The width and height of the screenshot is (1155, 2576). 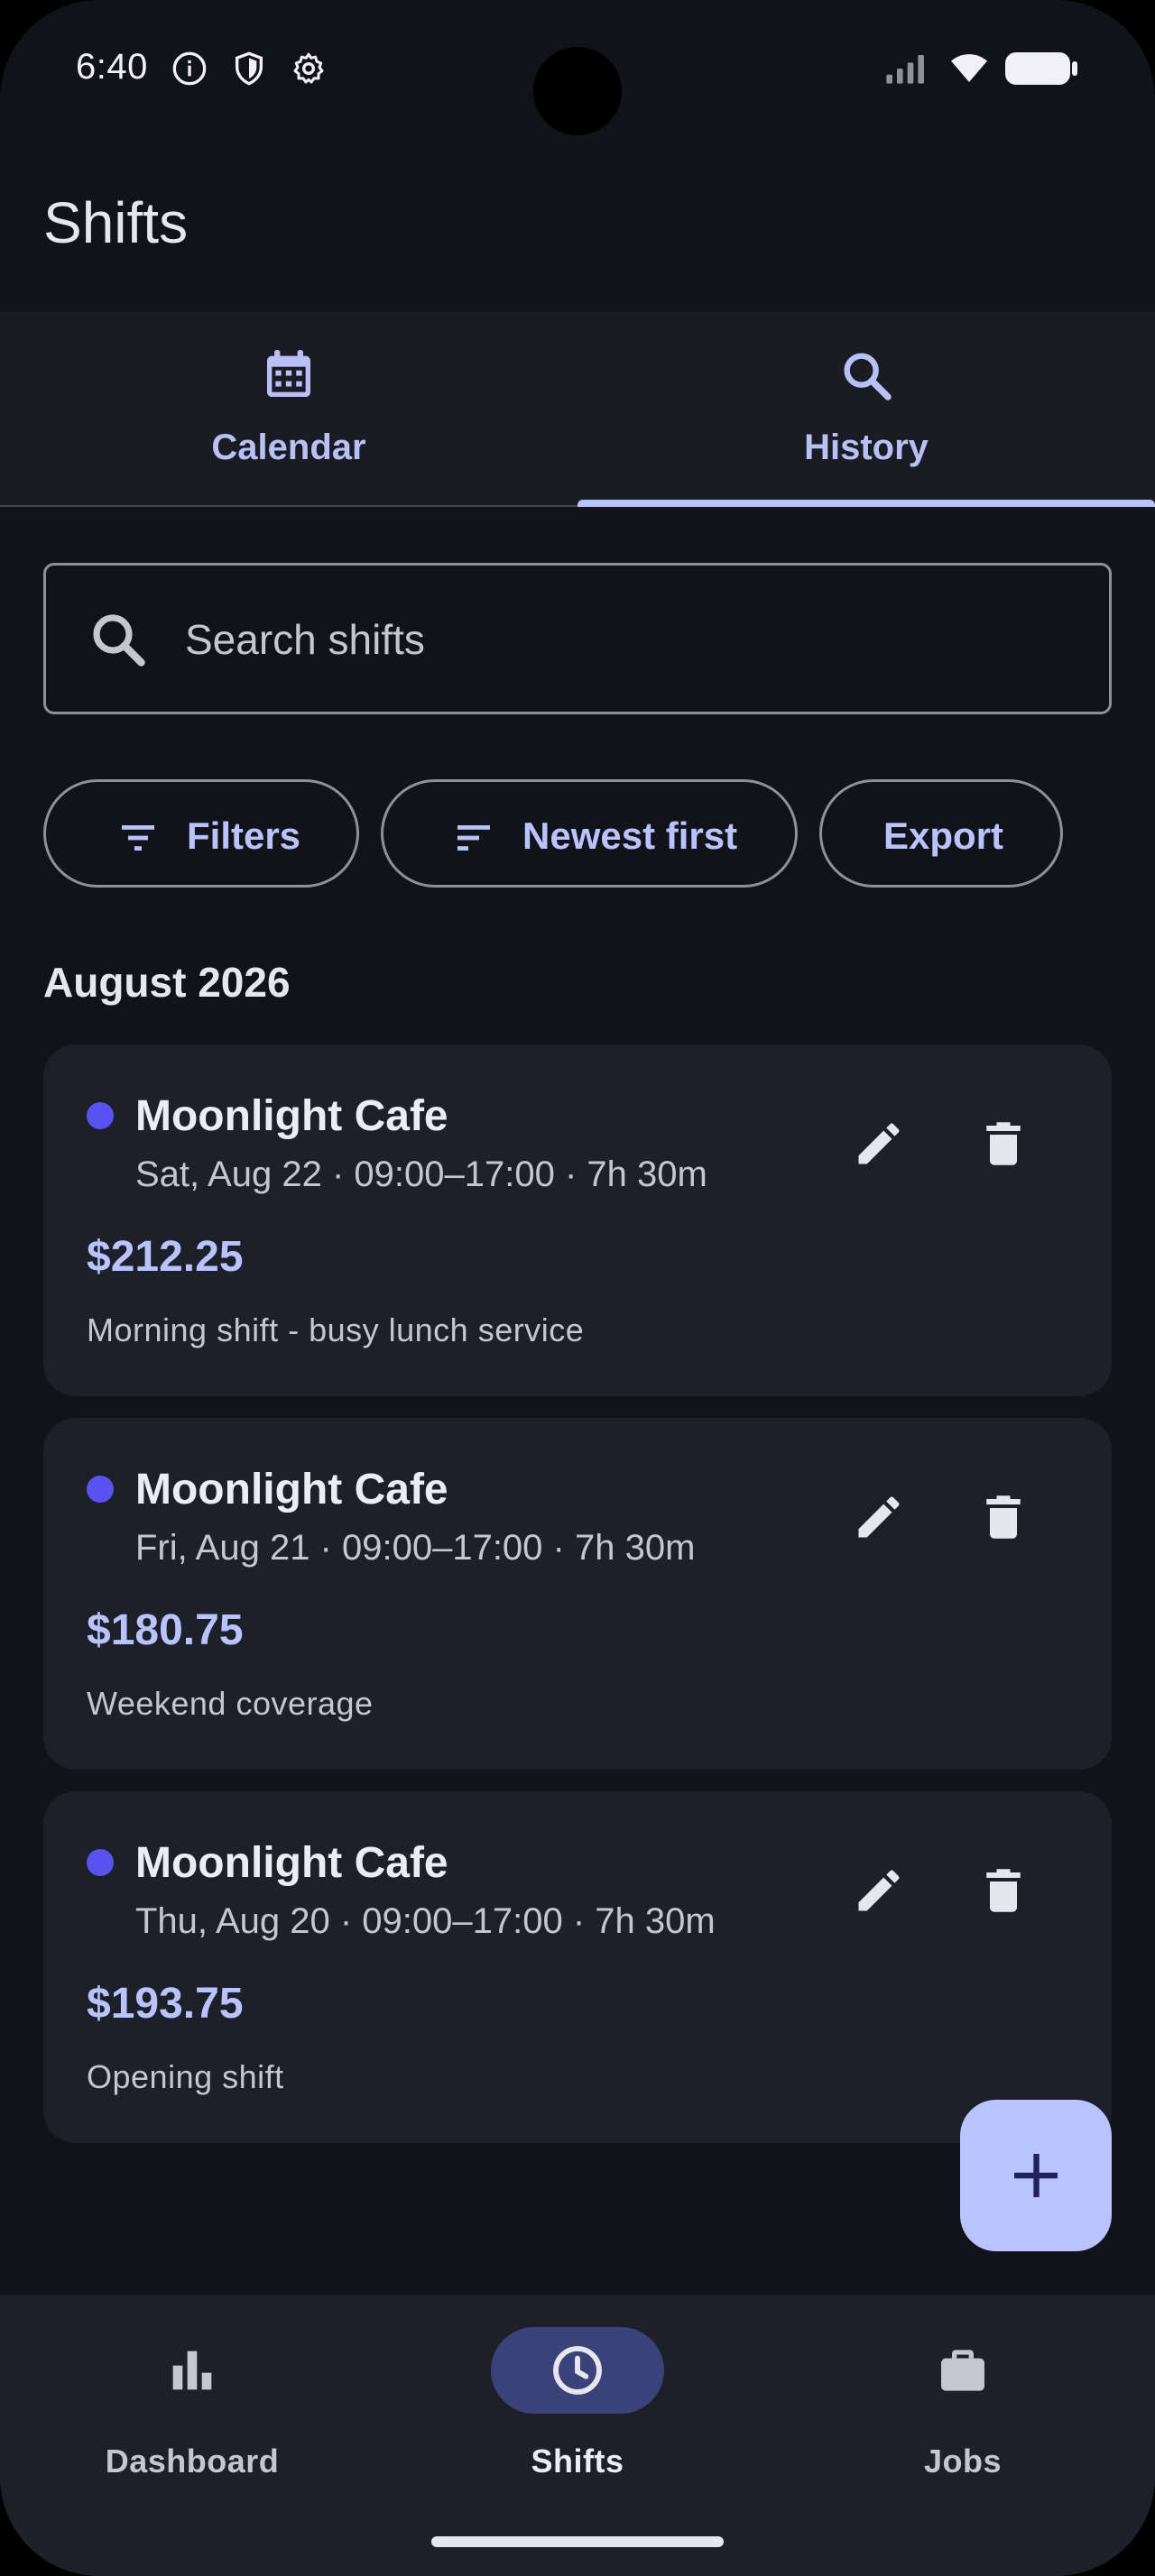 What do you see at coordinates (866, 448) in the screenshot?
I see `tab-history-label: History` at bounding box center [866, 448].